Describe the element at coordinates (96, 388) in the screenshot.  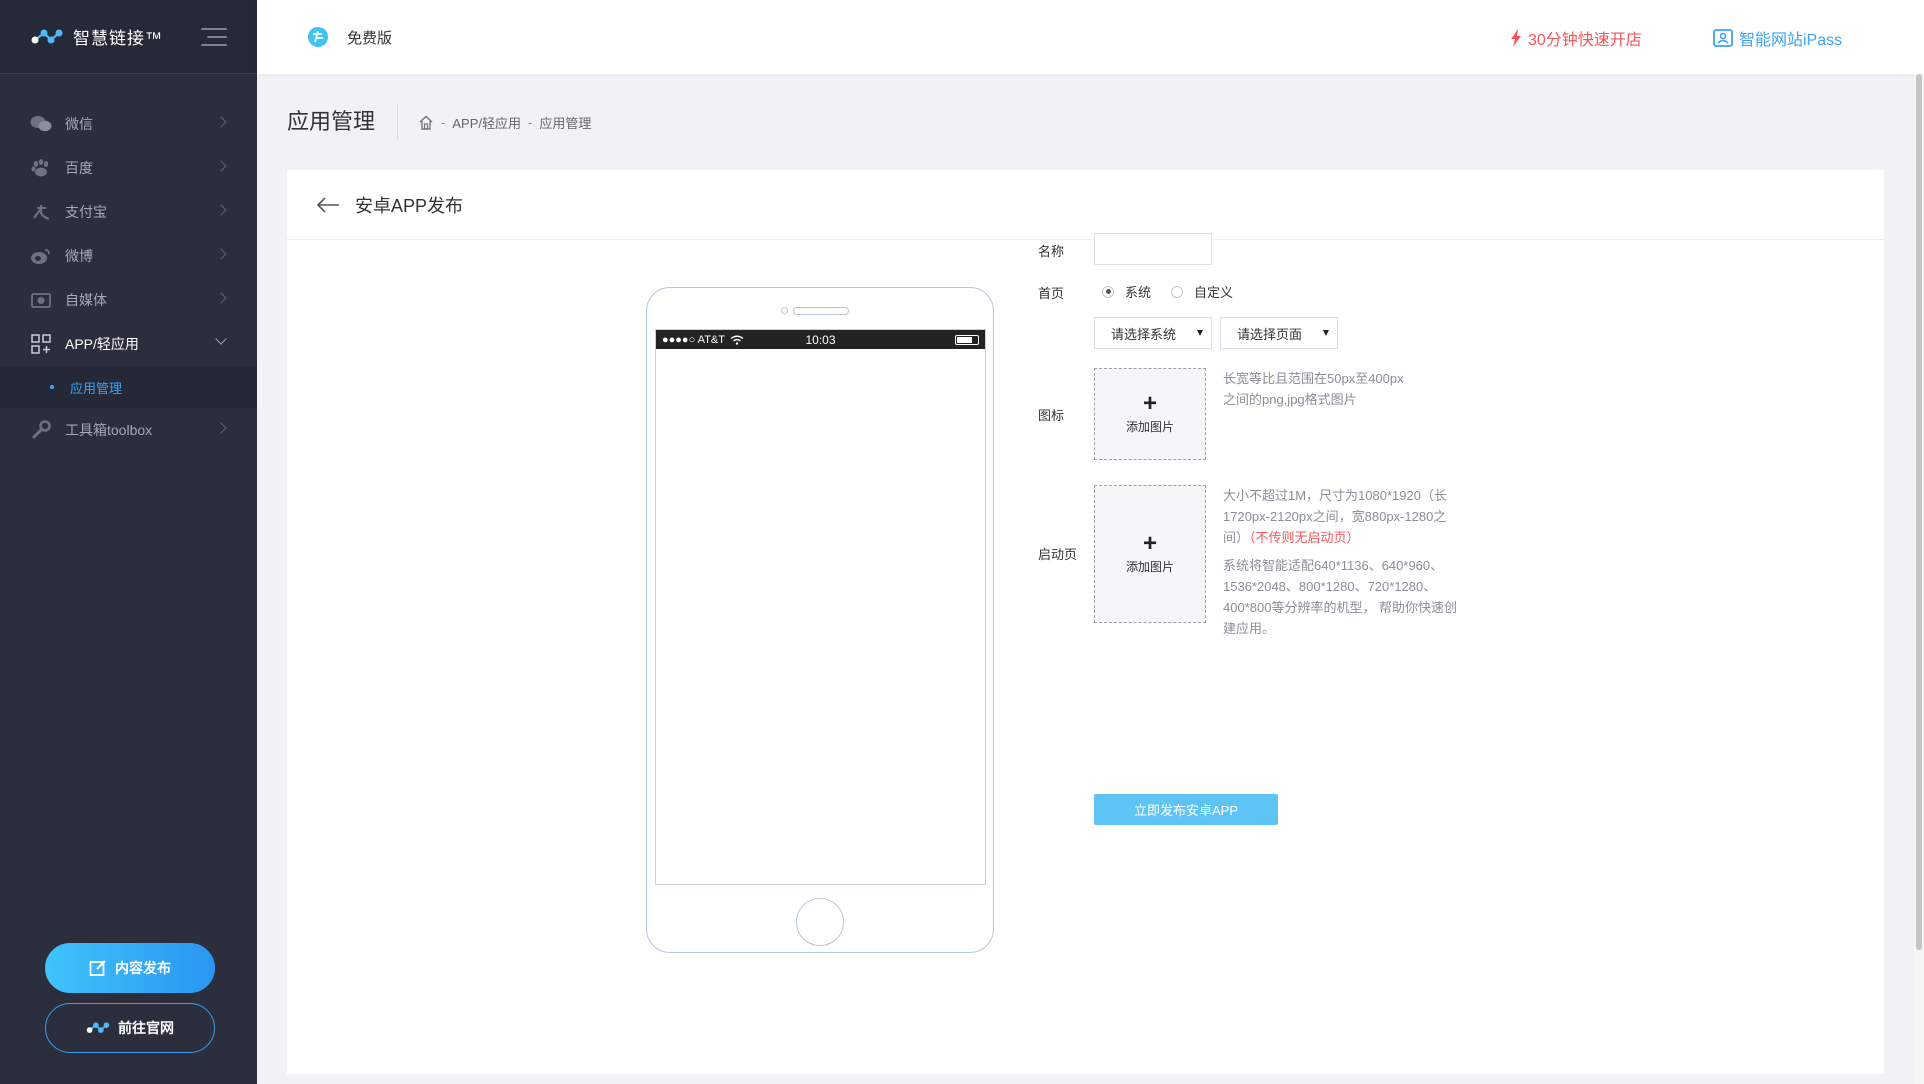
I see `sidebar-subitem-label: 应用管理` at that location.